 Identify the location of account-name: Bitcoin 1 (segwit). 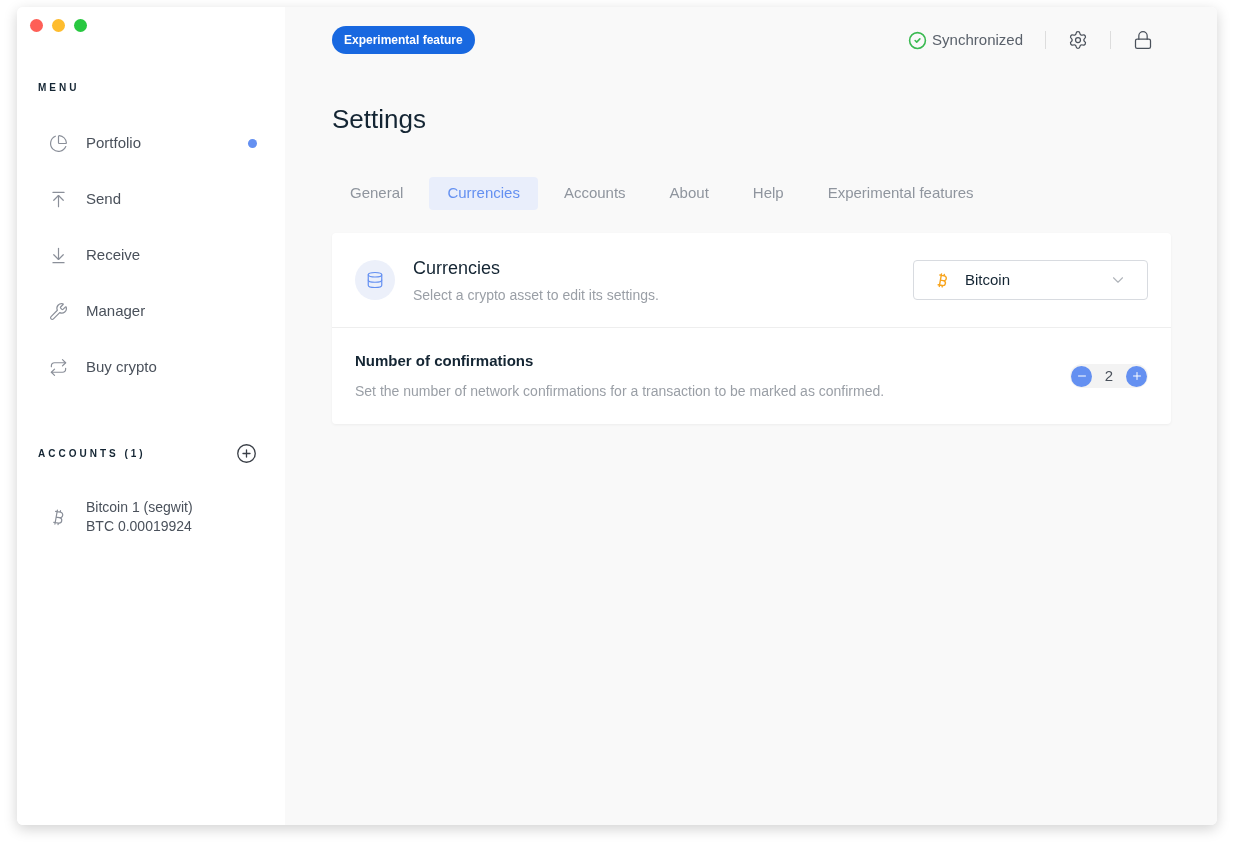
(139, 507).